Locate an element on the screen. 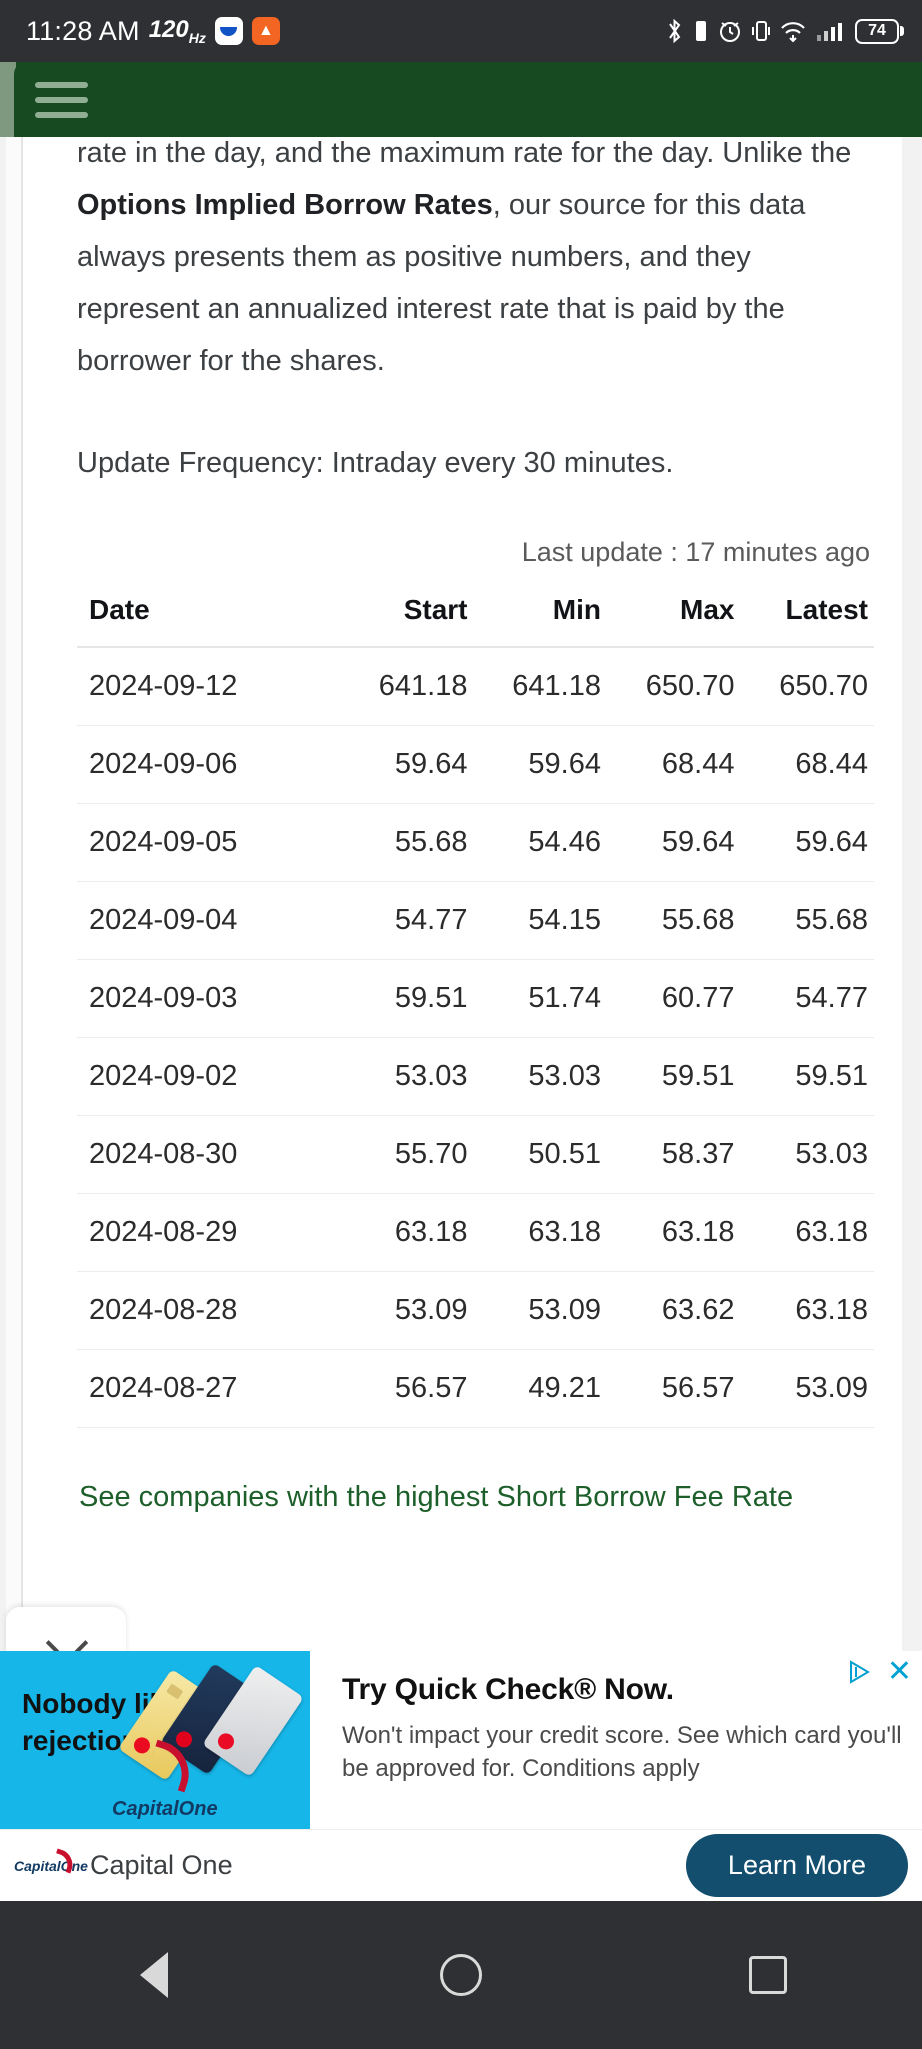 This screenshot has width=922, height=2049. cell-min: 63.18 is located at coordinates (540, 1232).